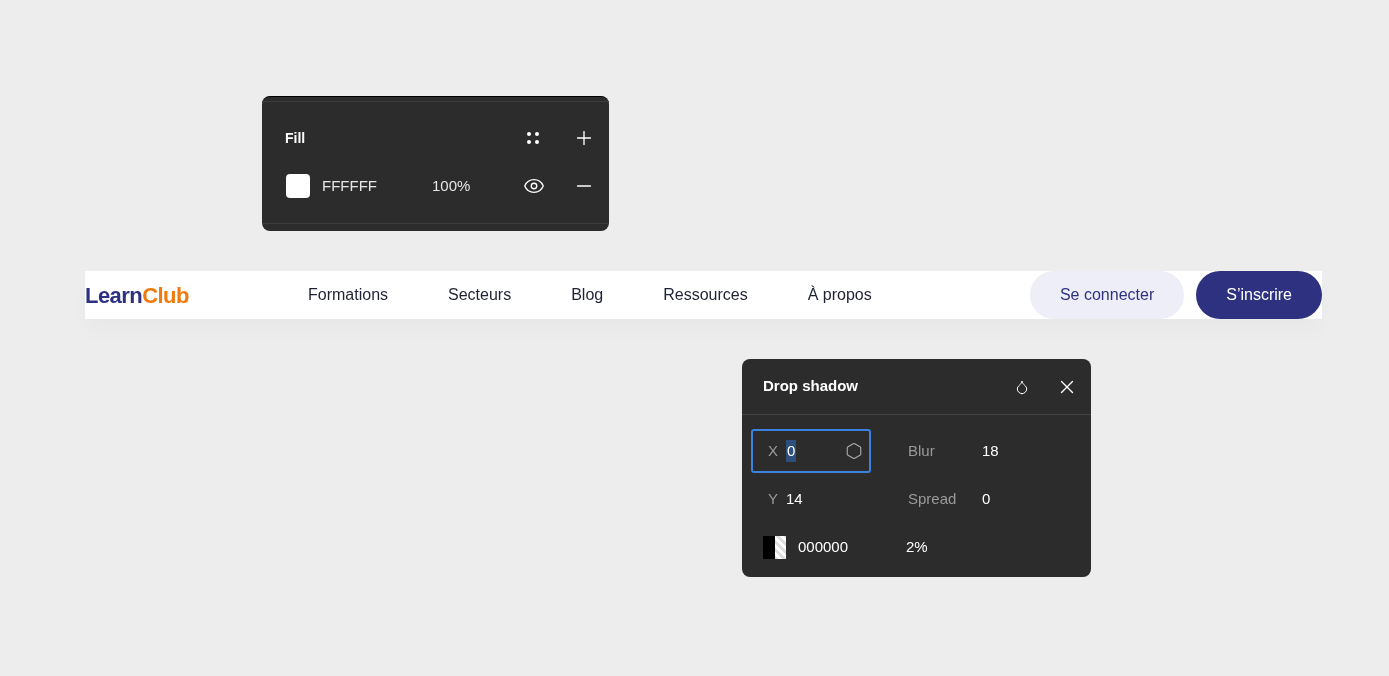 The height and width of the screenshot is (676, 1389). Describe the element at coordinates (839, 295) in the screenshot. I see `nav-link: À propos` at that location.